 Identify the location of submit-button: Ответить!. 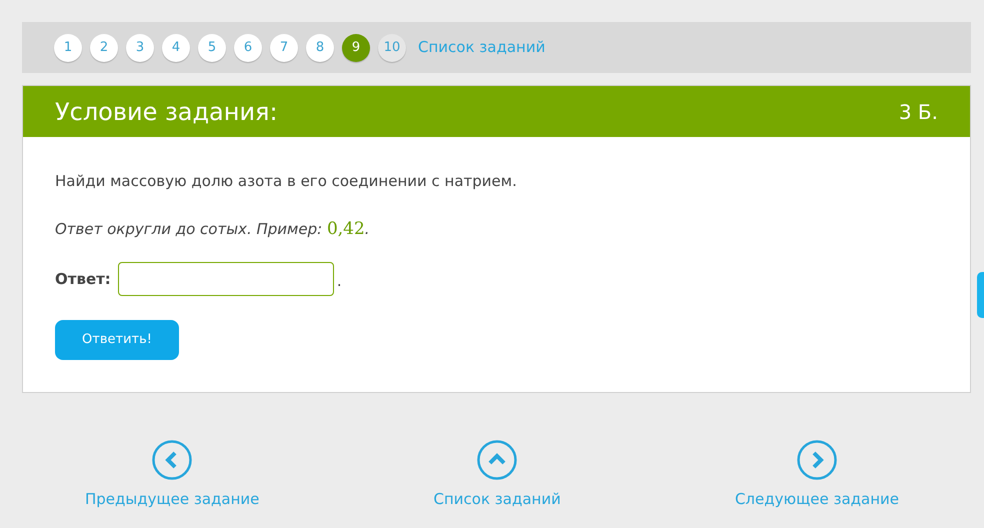
(117, 340).